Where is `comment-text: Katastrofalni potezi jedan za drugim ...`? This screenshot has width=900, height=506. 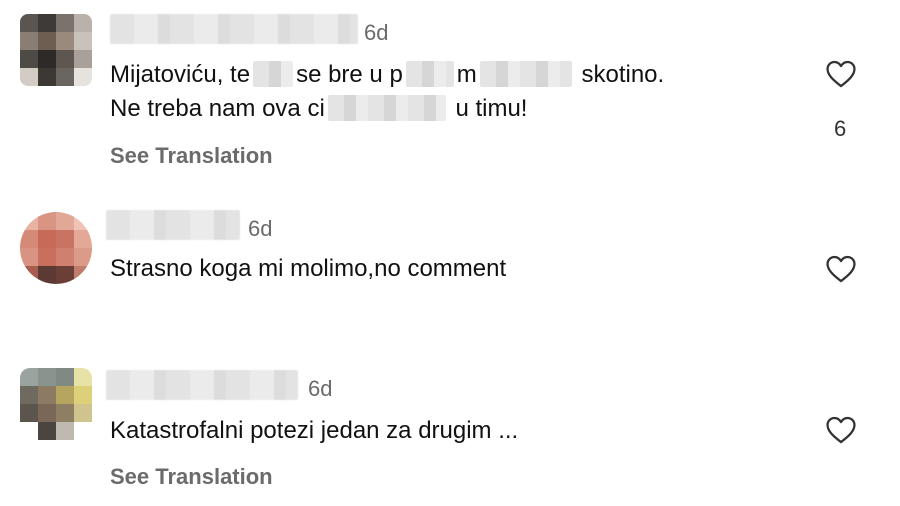
comment-text: Katastrofalni potezi jedan za drugim ... is located at coordinates (314, 430).